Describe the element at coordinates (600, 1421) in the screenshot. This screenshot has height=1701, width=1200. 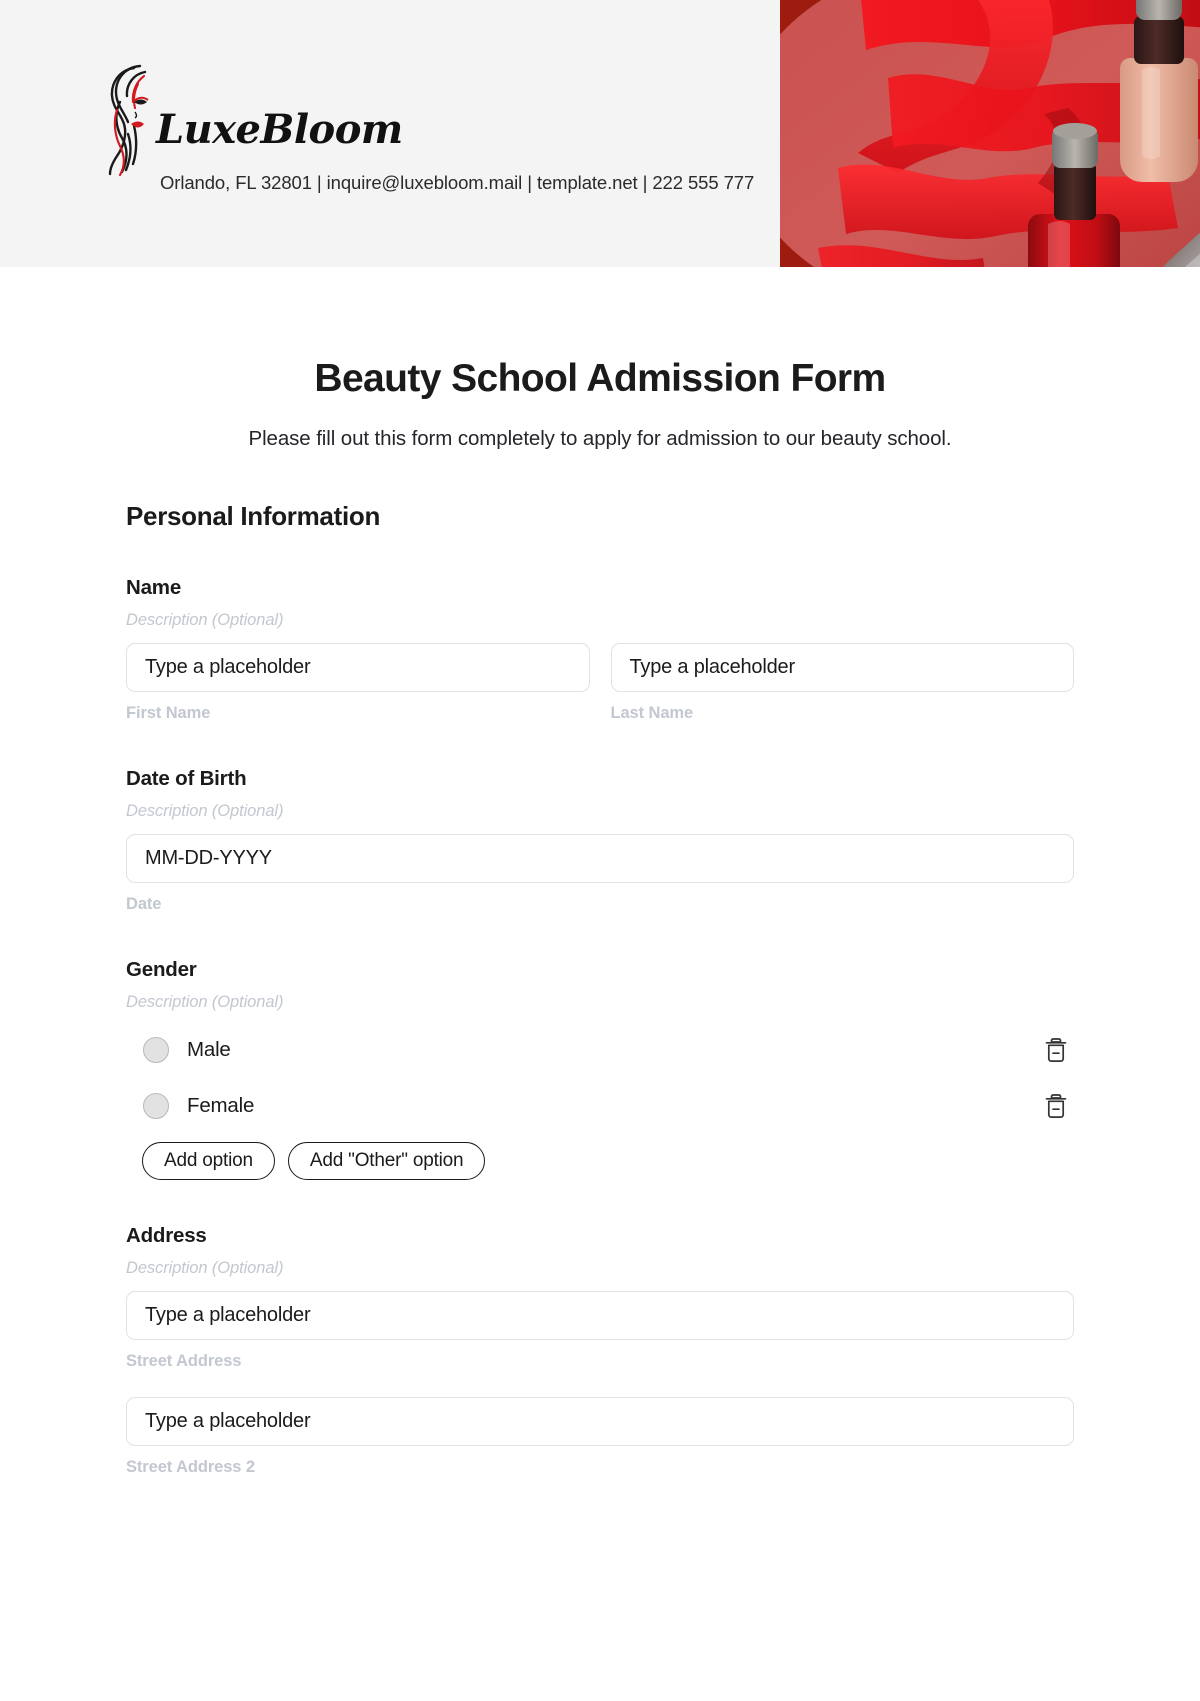
I see `street-address-2-input: Type a placeholder` at that location.